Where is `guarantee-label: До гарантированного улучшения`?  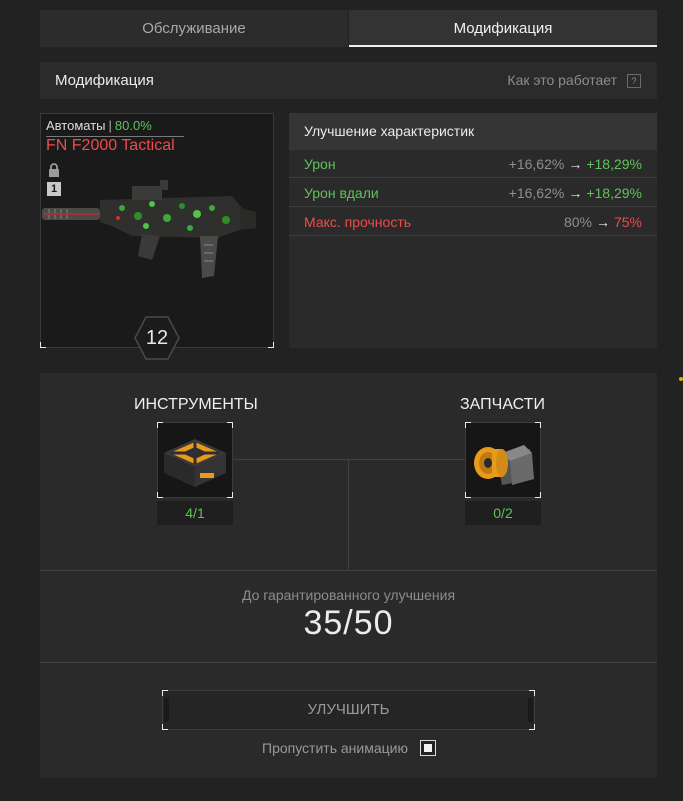 guarantee-label: До гарантированного улучшения is located at coordinates (348, 595).